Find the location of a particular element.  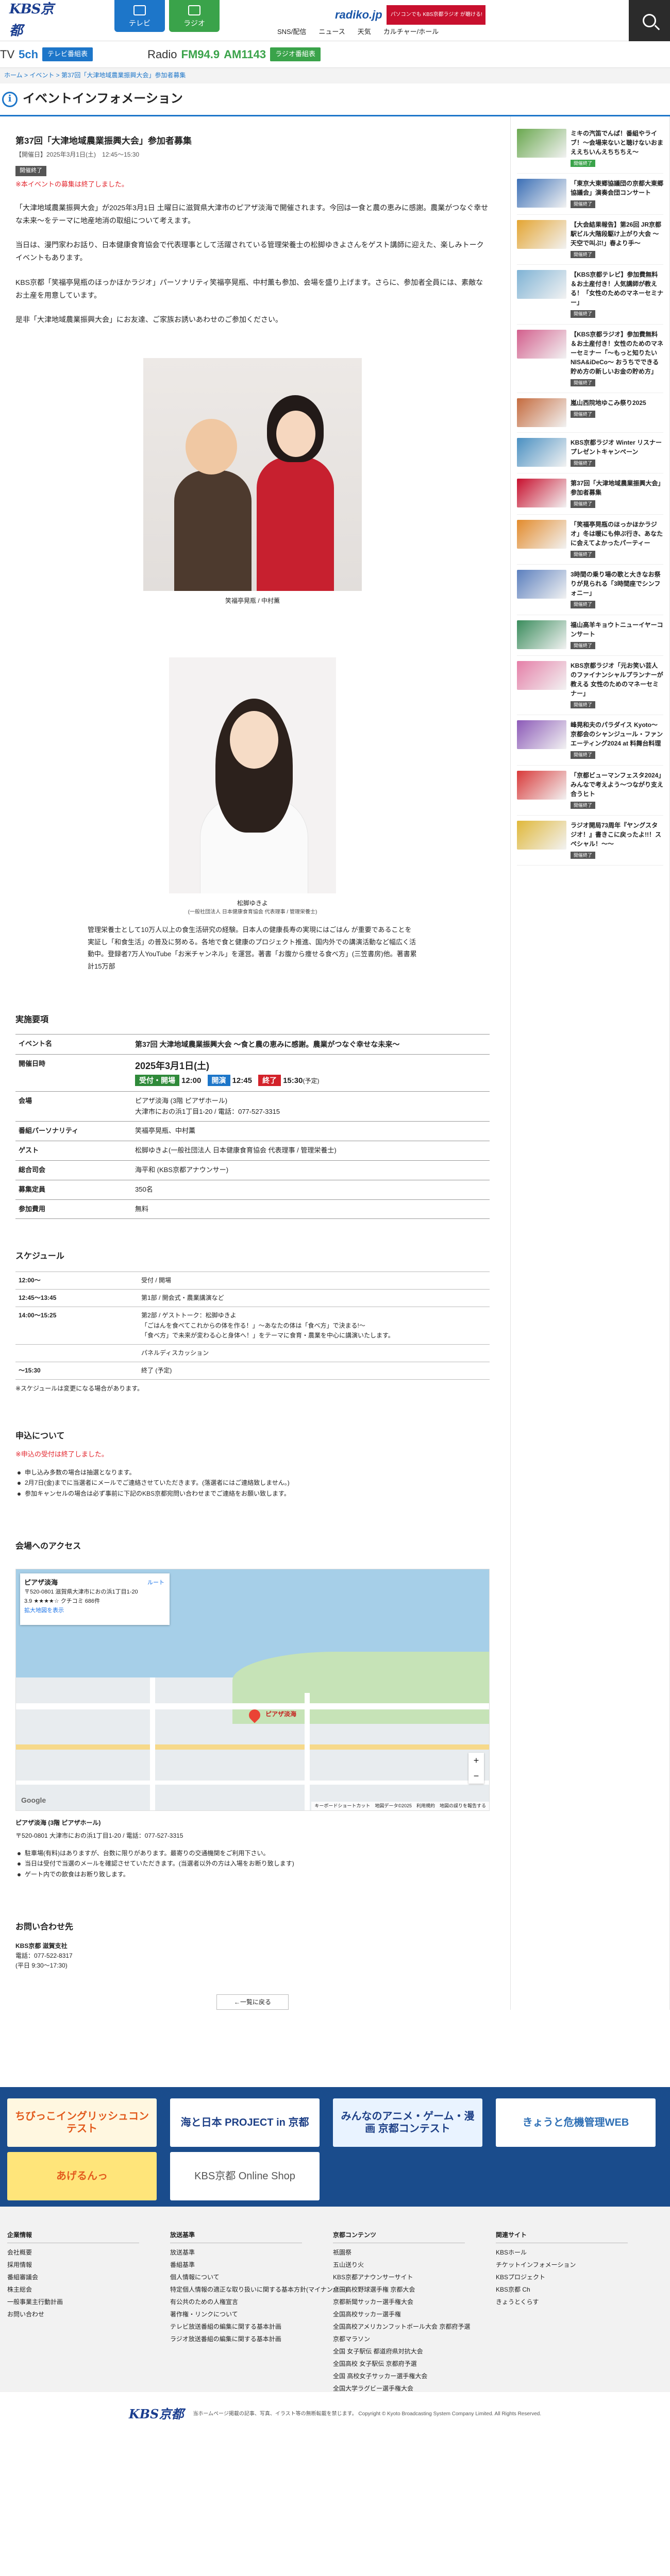

footer-link: 採用情報 is located at coordinates (73, 2265).